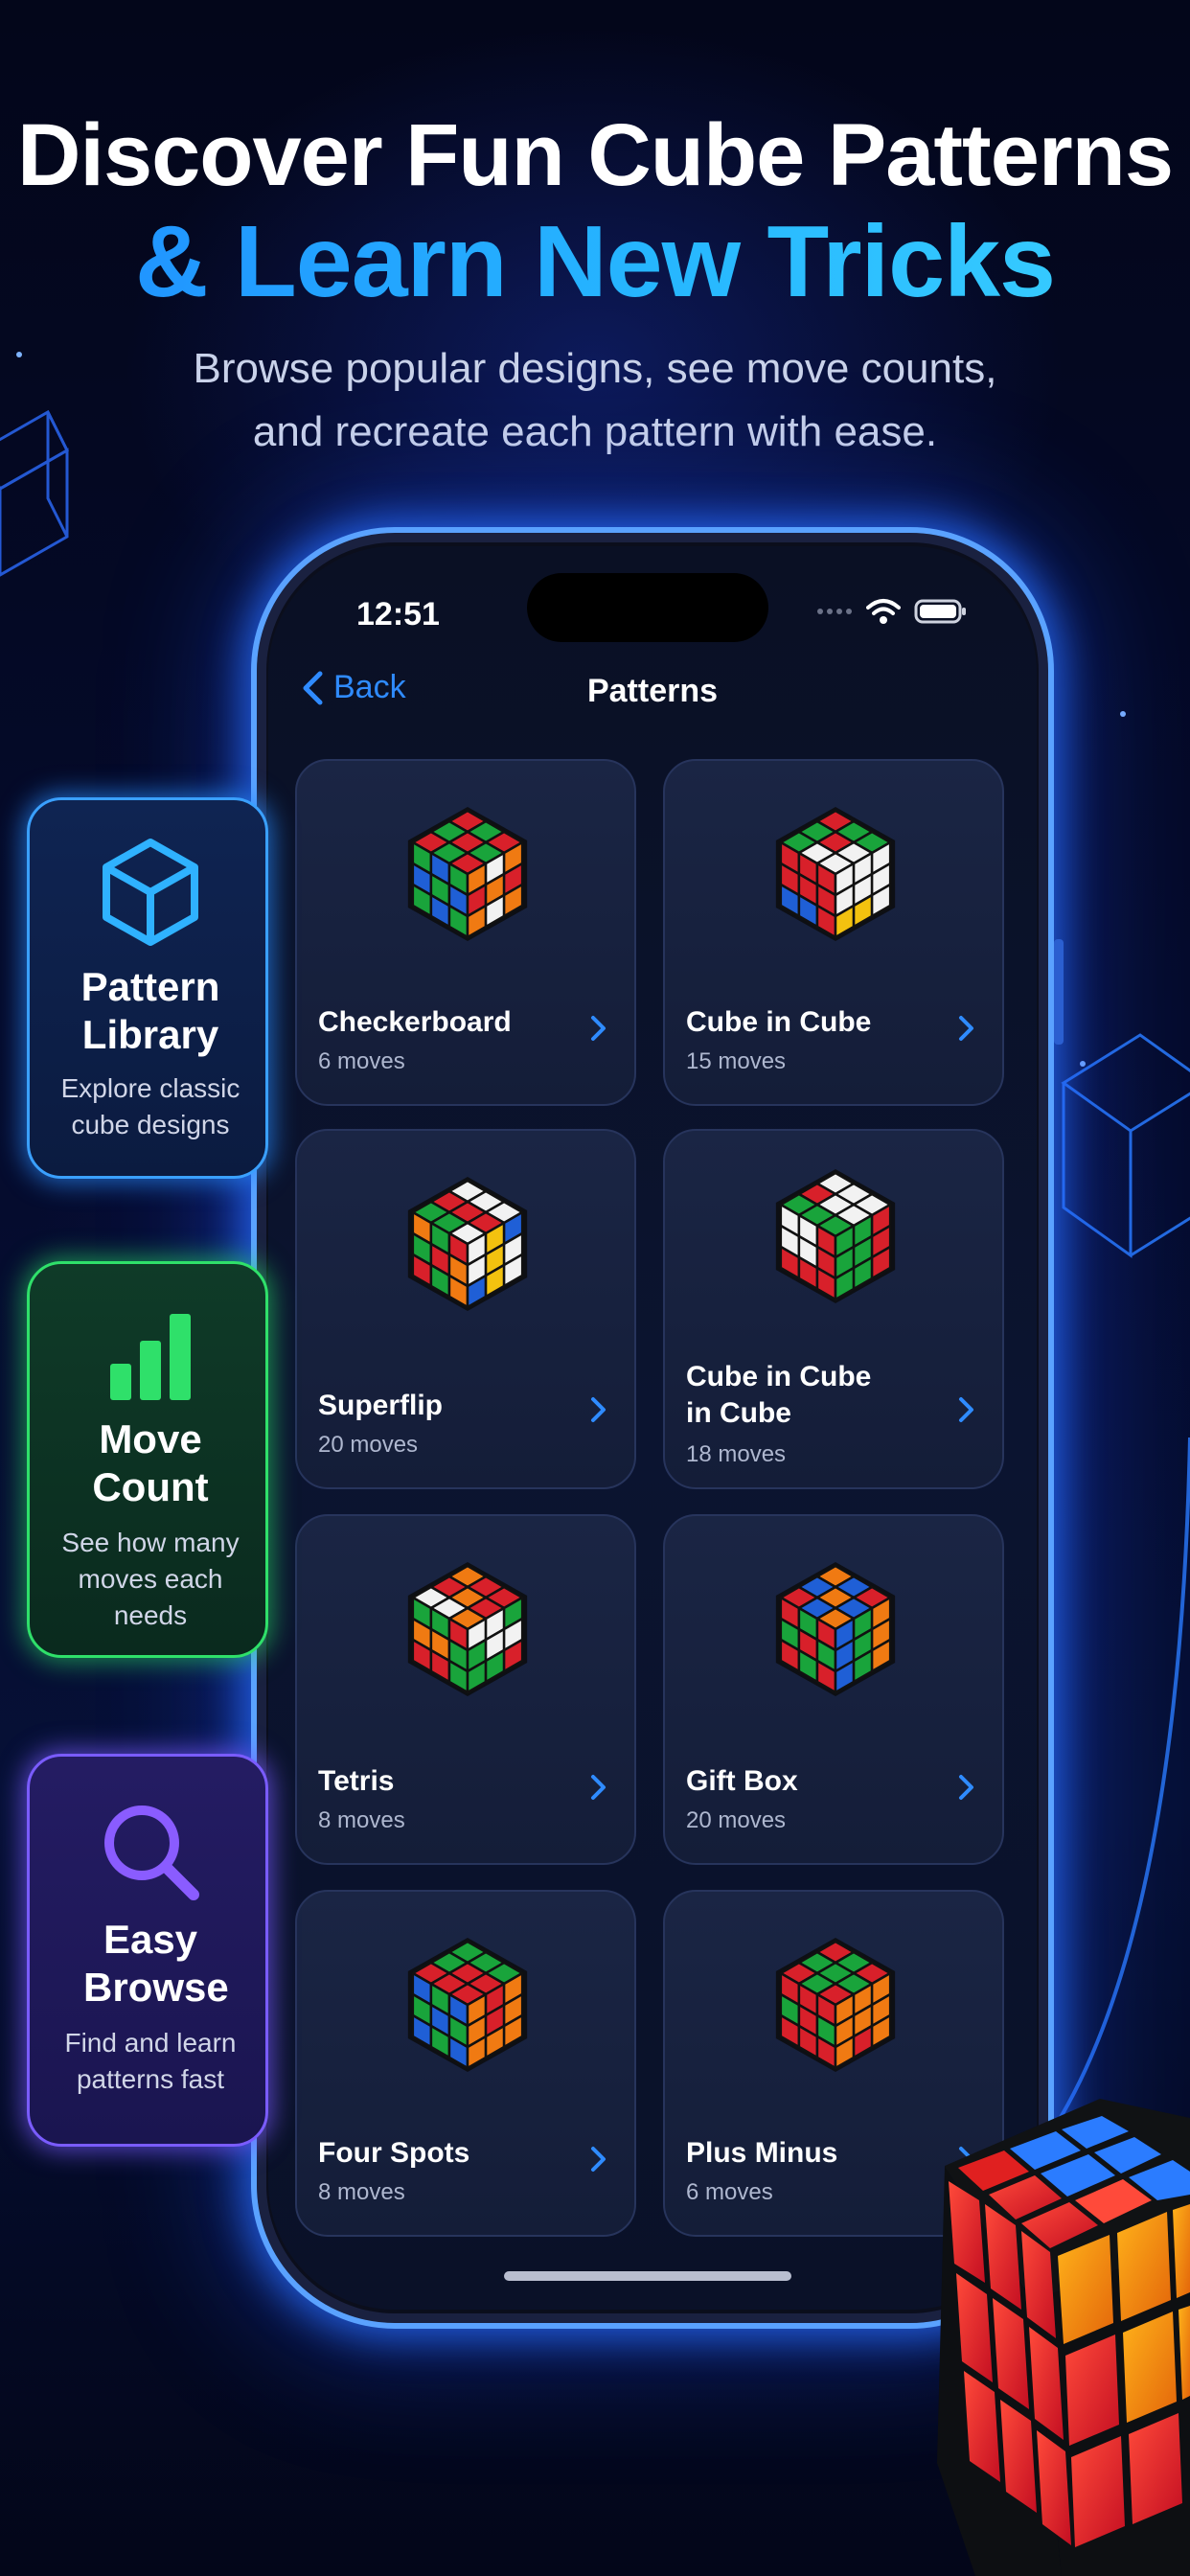 This screenshot has width=1190, height=2576. Describe the element at coordinates (394, 2153) in the screenshot. I see `pattern-name: Four Spots` at that location.